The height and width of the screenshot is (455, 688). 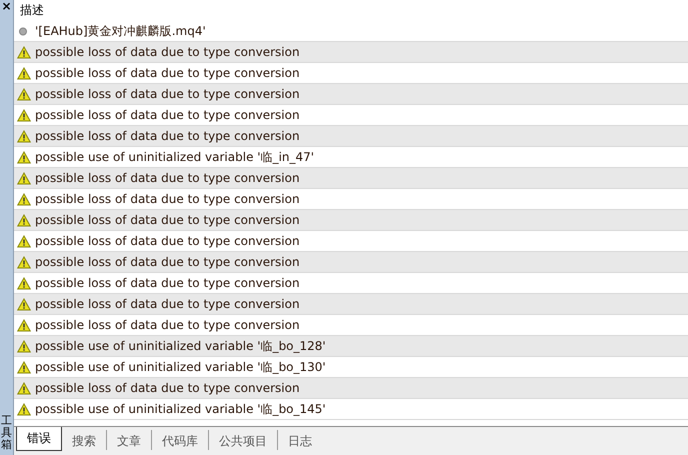 What do you see at coordinates (174, 157) in the screenshot?
I see `message-text: possible use of uninitialized variable '临_in_47'` at bounding box center [174, 157].